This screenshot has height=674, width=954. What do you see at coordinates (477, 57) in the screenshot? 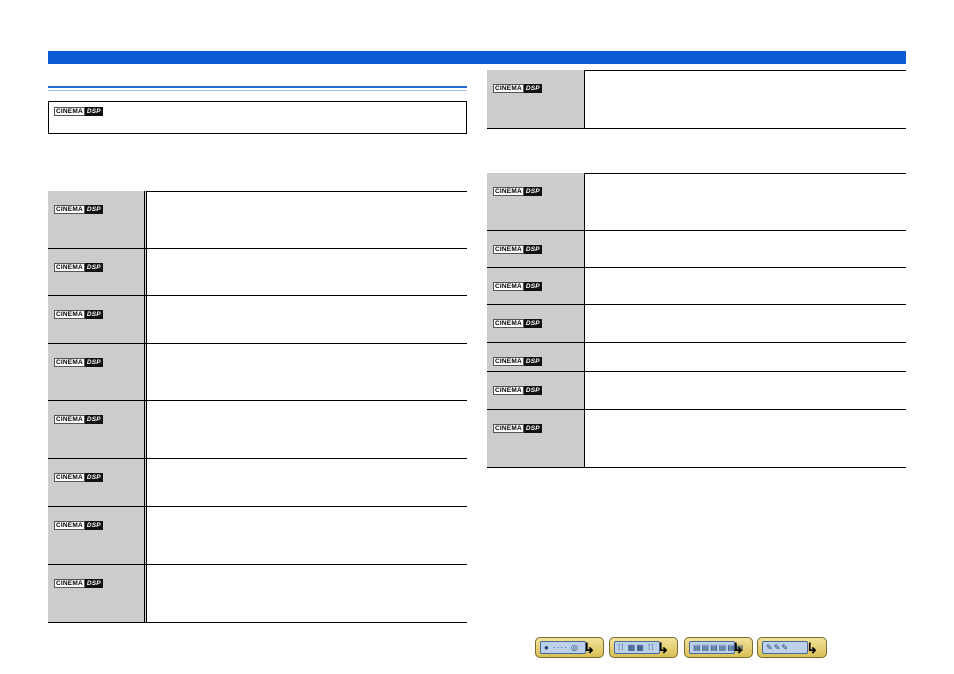
I see `header-bar` at bounding box center [477, 57].